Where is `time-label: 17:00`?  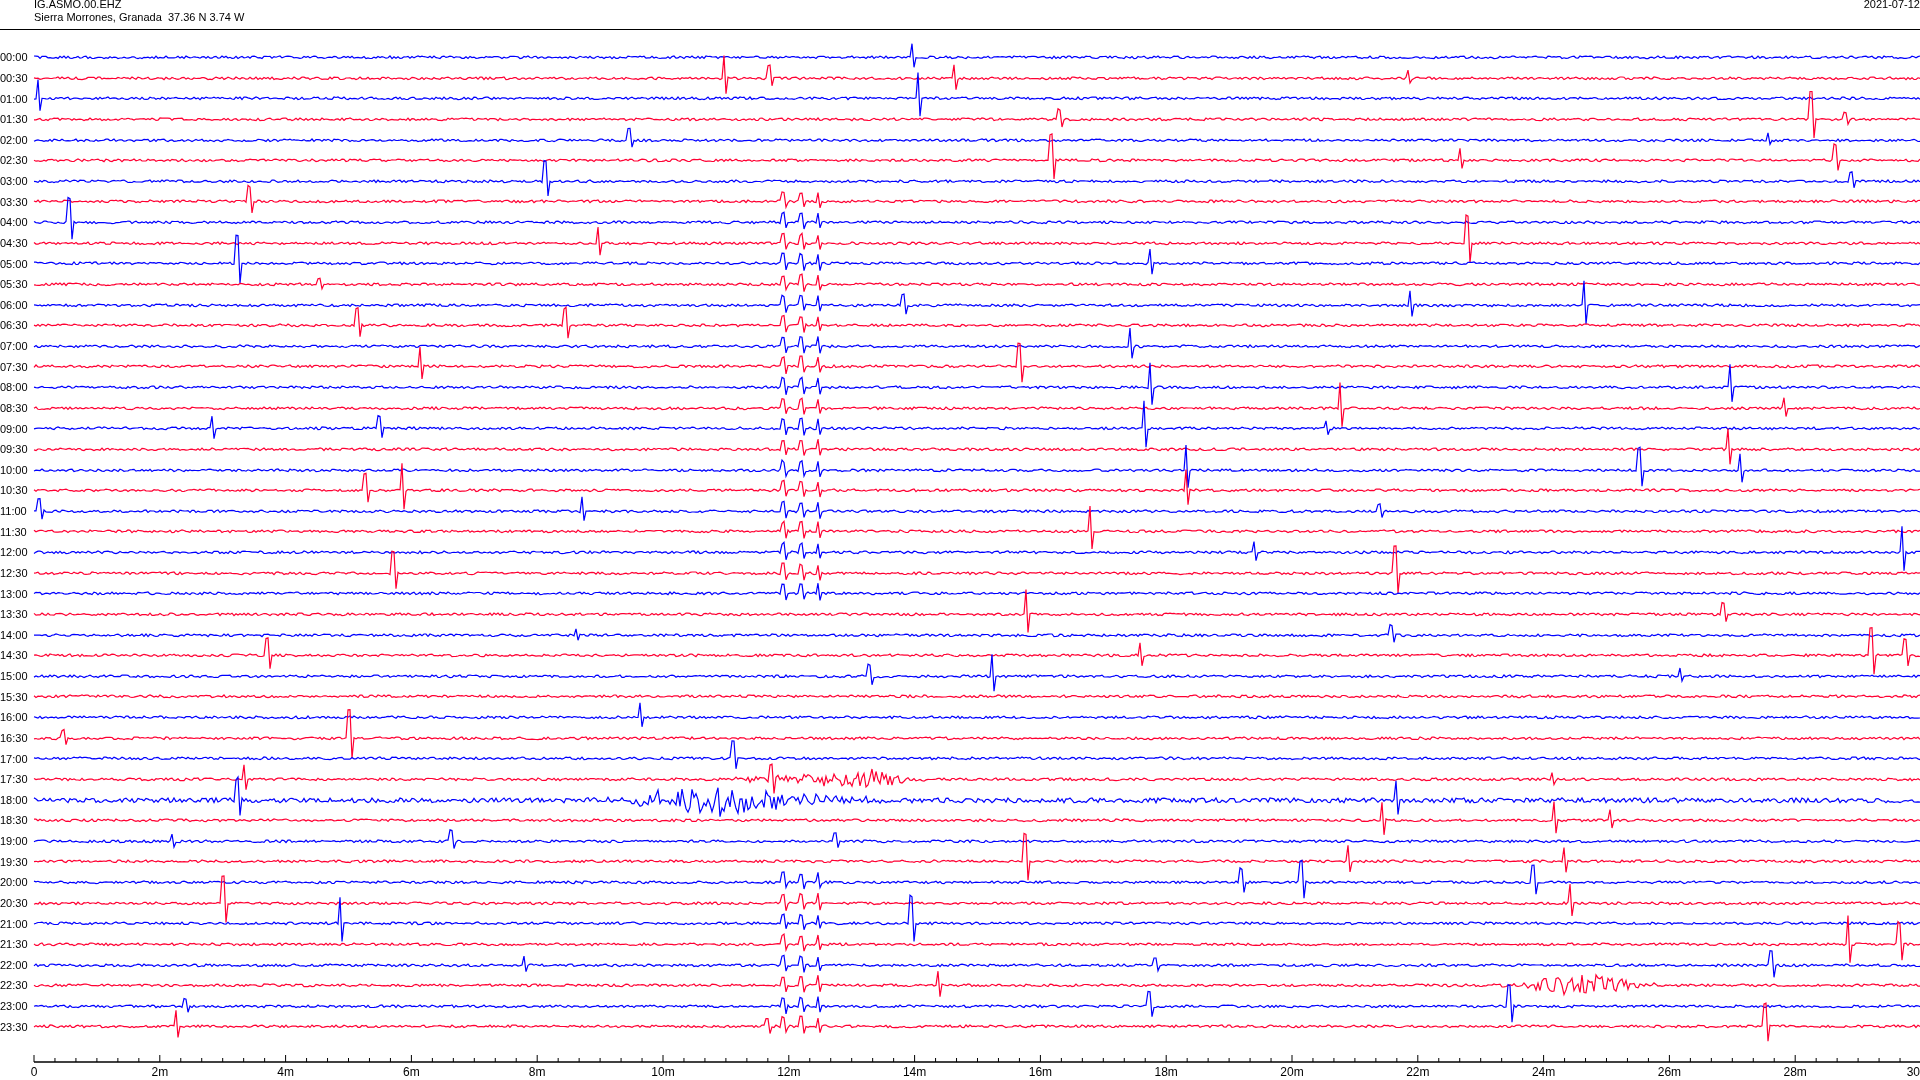
time-label: 17:00 is located at coordinates (14, 758).